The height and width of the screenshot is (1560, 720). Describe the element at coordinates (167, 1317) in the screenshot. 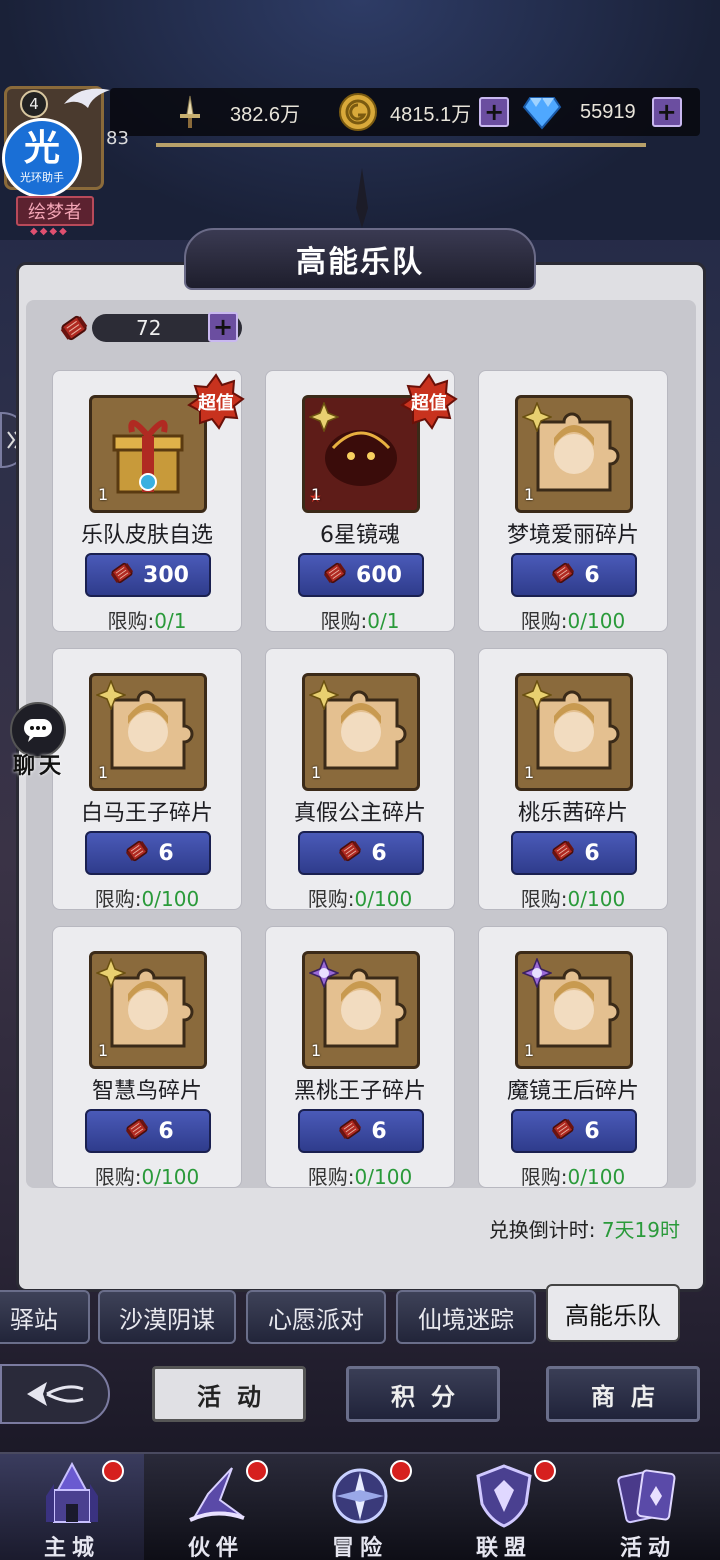

I see `tab-desert-plot: 沙漠阴谋` at that location.